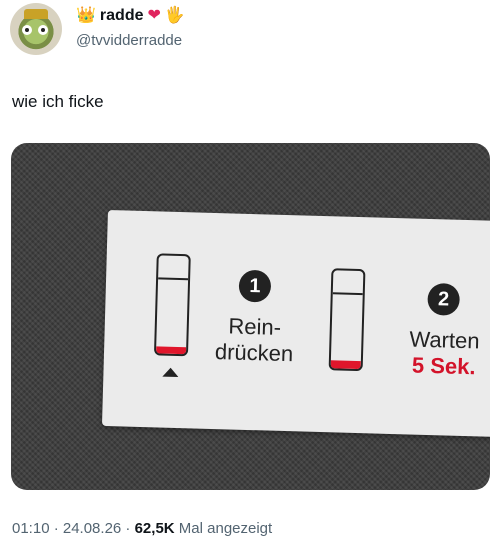  What do you see at coordinates (444, 340) in the screenshot?
I see `step2-line1: Warten` at bounding box center [444, 340].